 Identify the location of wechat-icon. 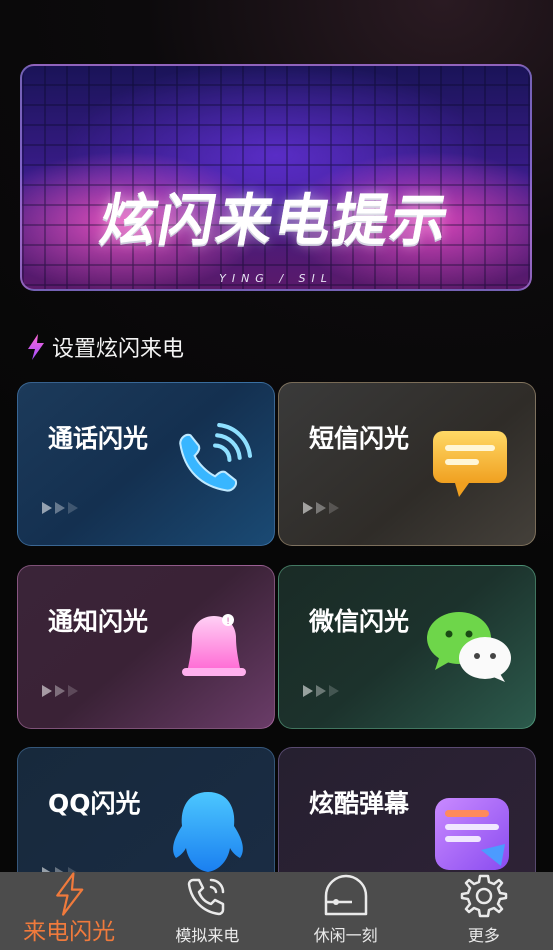
(469, 647).